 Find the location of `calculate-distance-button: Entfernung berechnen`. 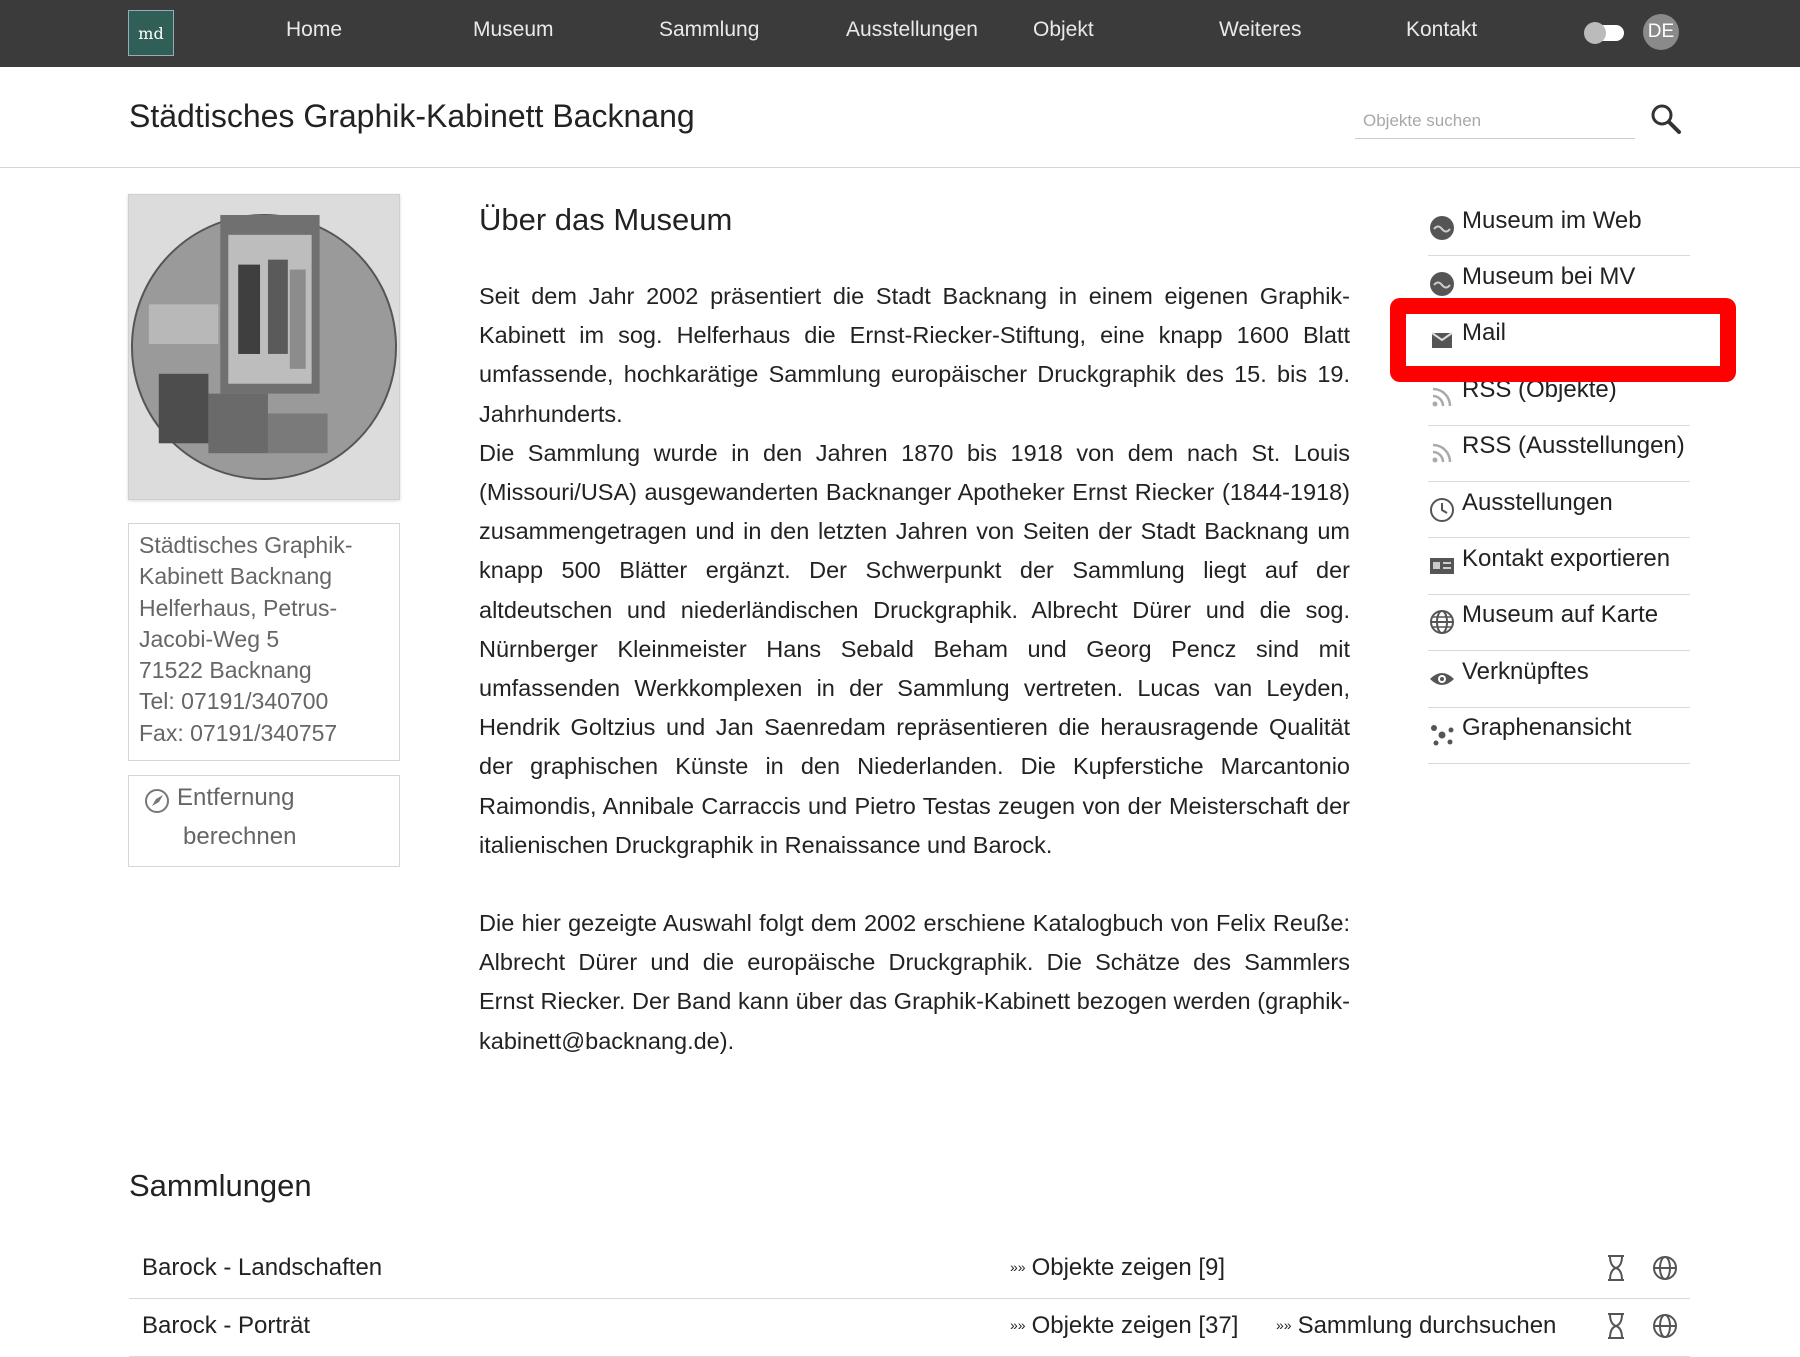

calculate-distance-button: Entfernung berechnen is located at coordinates (264, 821).